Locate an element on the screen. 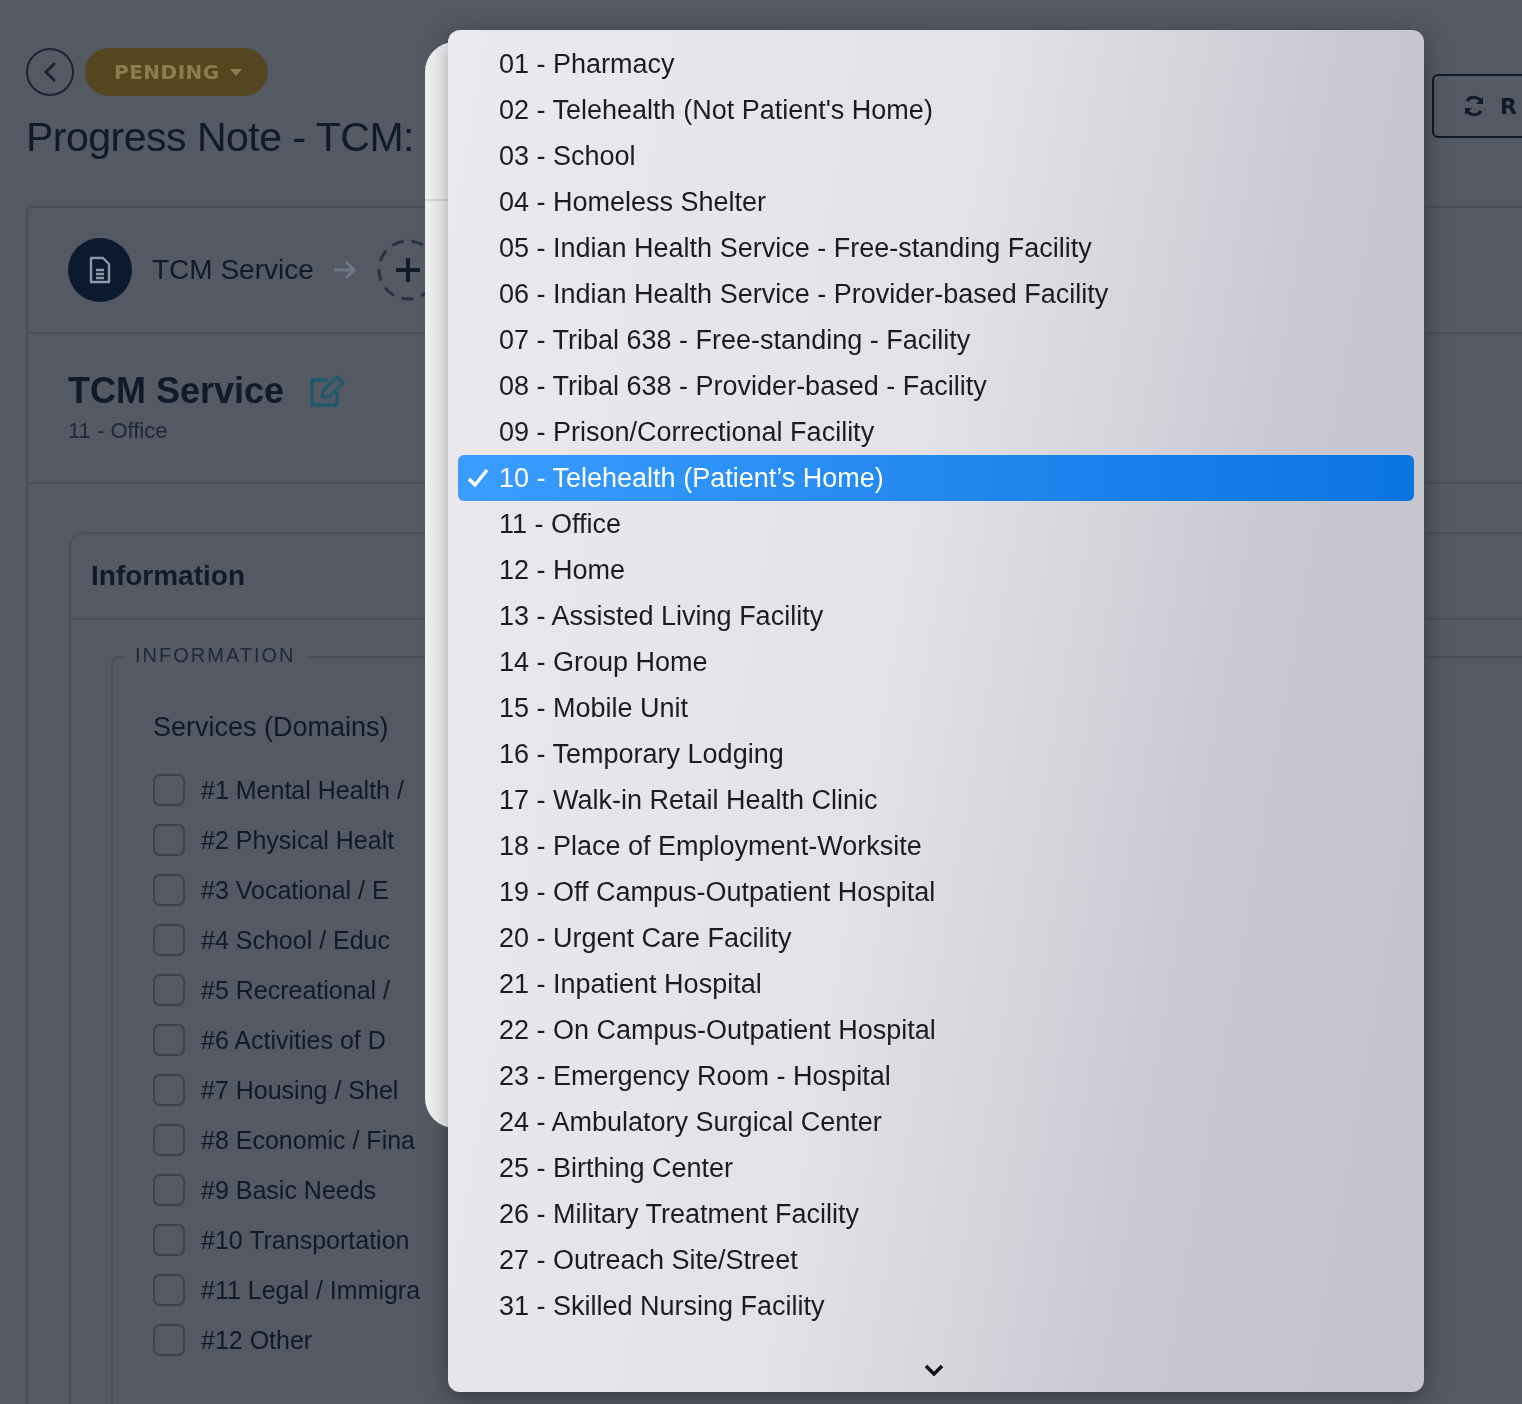 The width and height of the screenshot is (1522, 1404). step-label: TCM Service is located at coordinates (233, 270).